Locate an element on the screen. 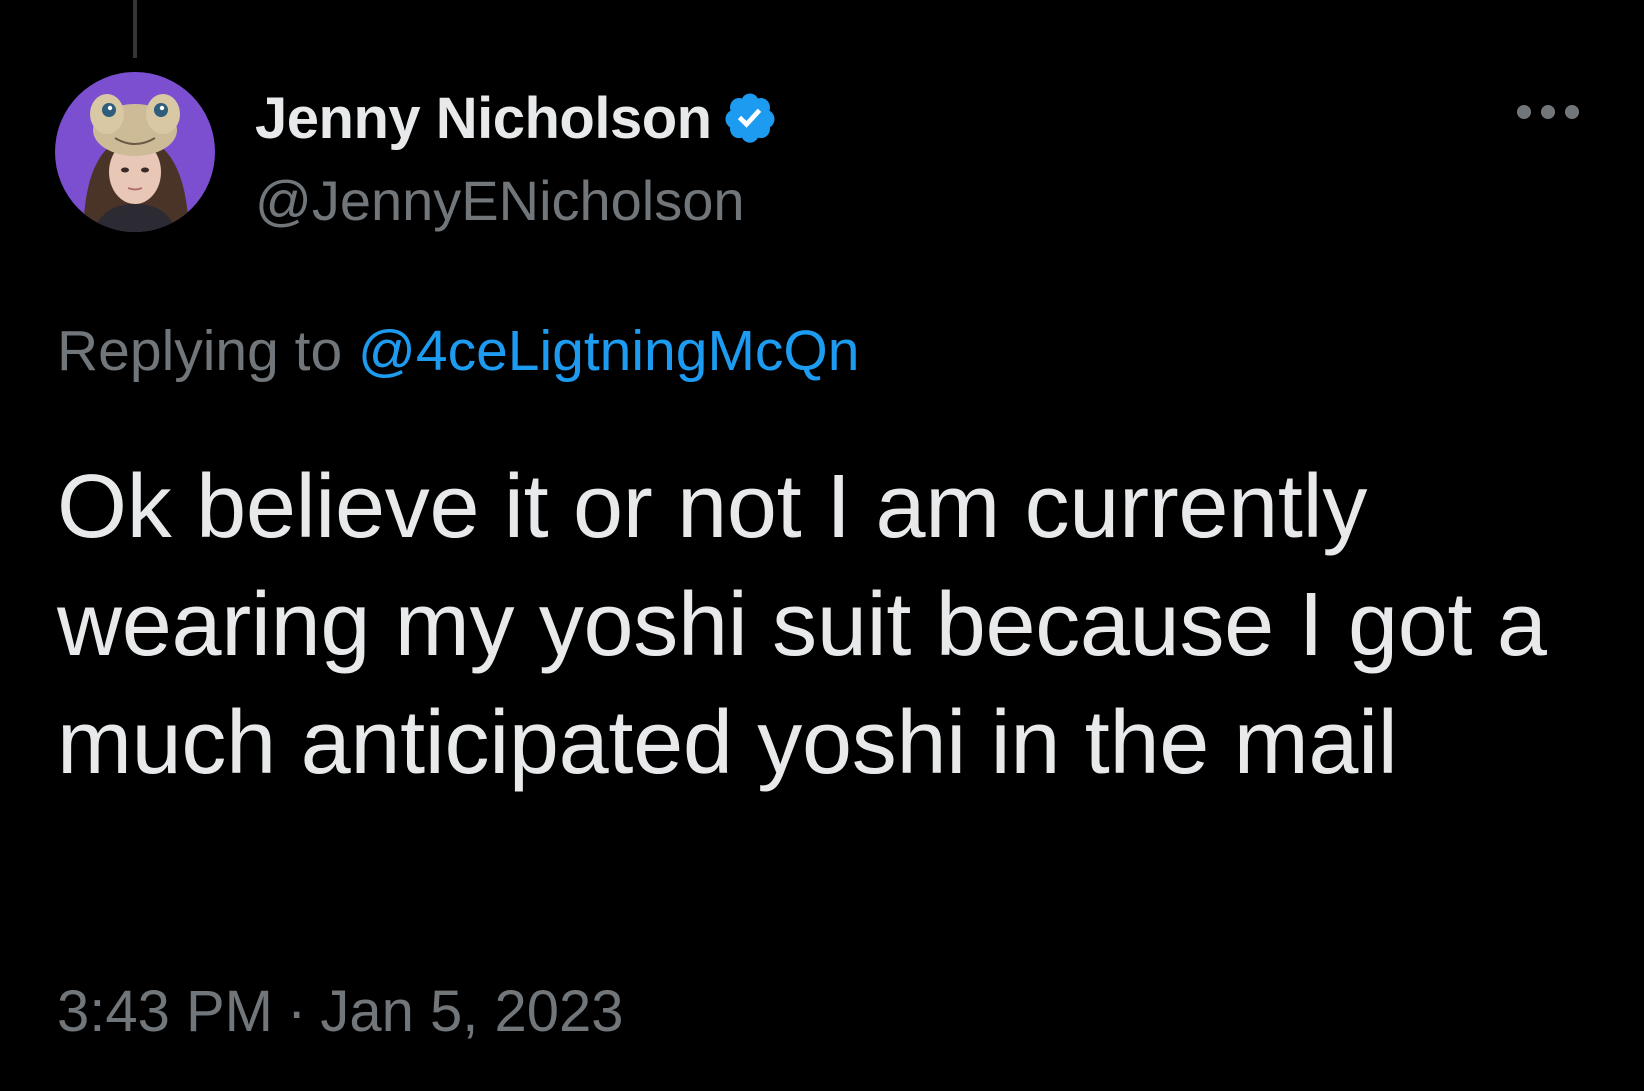 Image resolution: width=1644 pixels, height=1091 pixels. author-name-row: Jenny Nicholson is located at coordinates (516, 118).